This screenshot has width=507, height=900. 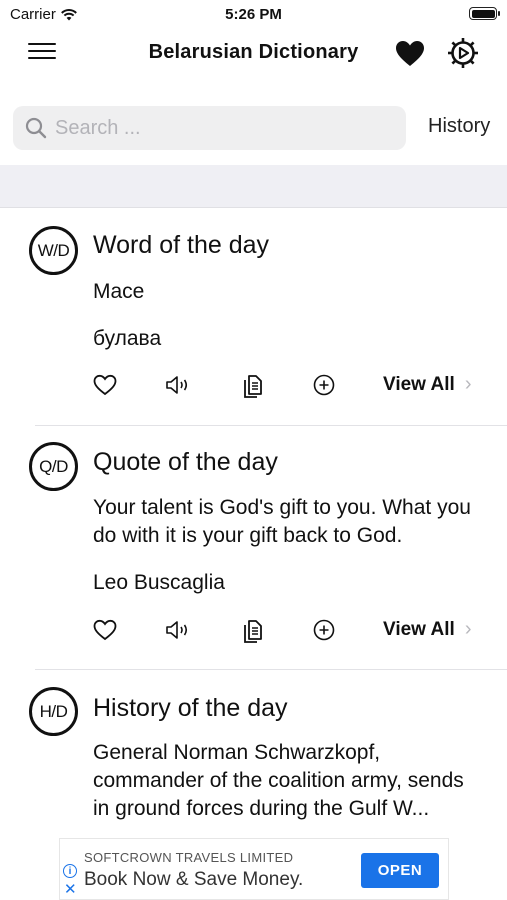 I want to click on card-title: History of the day, so click(x=190, y=708).